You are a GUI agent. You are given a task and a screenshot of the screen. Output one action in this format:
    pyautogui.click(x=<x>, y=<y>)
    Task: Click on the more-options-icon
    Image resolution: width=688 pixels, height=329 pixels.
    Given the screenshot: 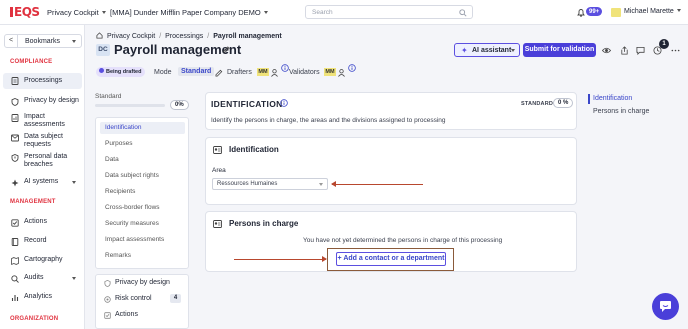 What is the action you would take?
    pyautogui.click(x=675, y=50)
    